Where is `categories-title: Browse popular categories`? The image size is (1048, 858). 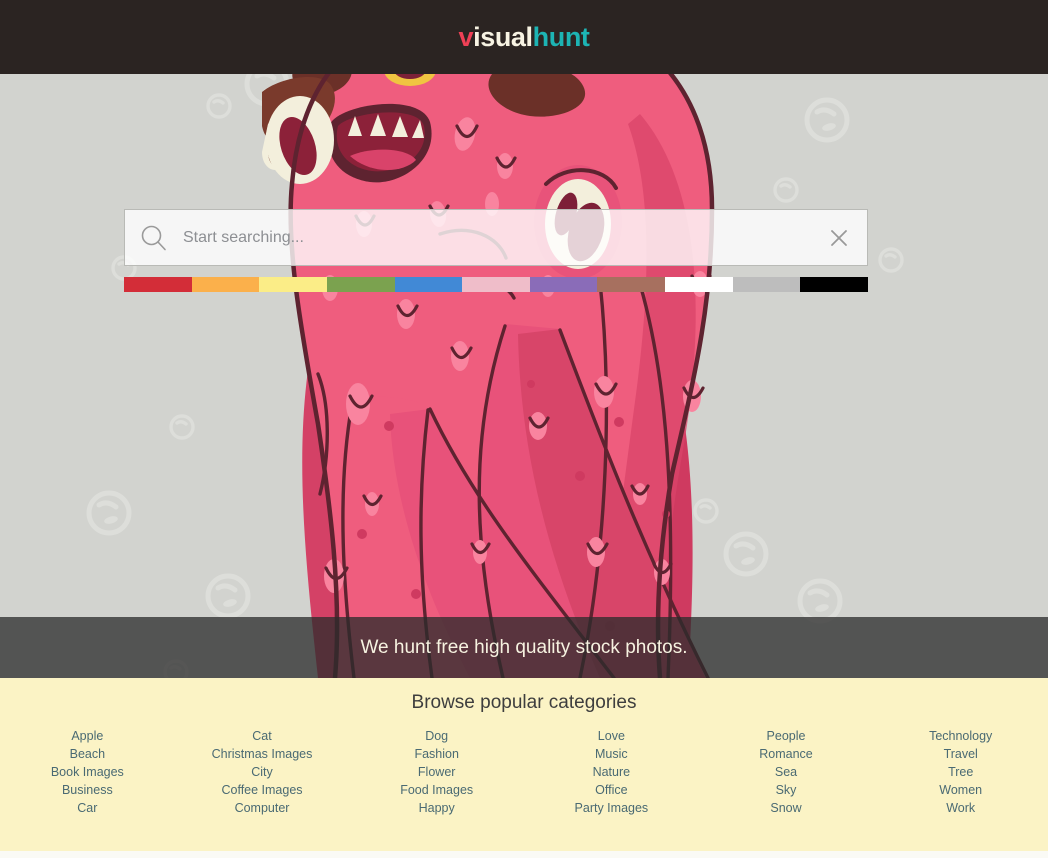
categories-title: Browse popular categories is located at coordinates (524, 702).